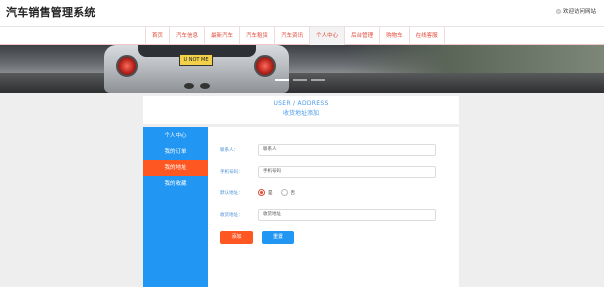 The height and width of the screenshot is (287, 604). I want to click on default-address-row: 默认地址： 是 否, so click(261, 192).